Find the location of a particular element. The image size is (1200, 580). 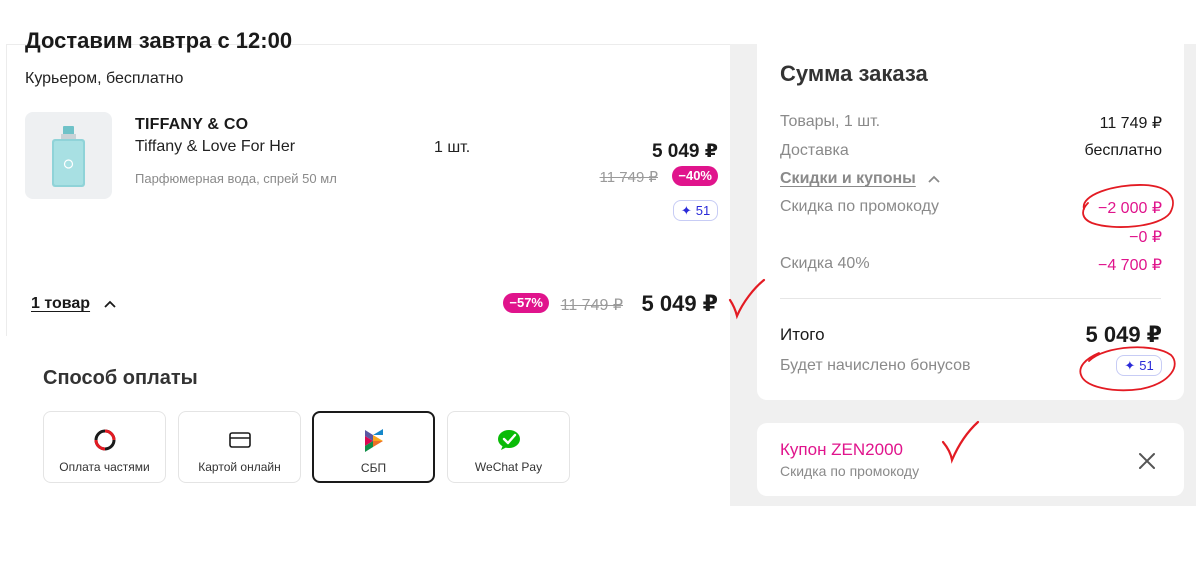

payment-option-card: Картой онлайн is located at coordinates (239, 447).